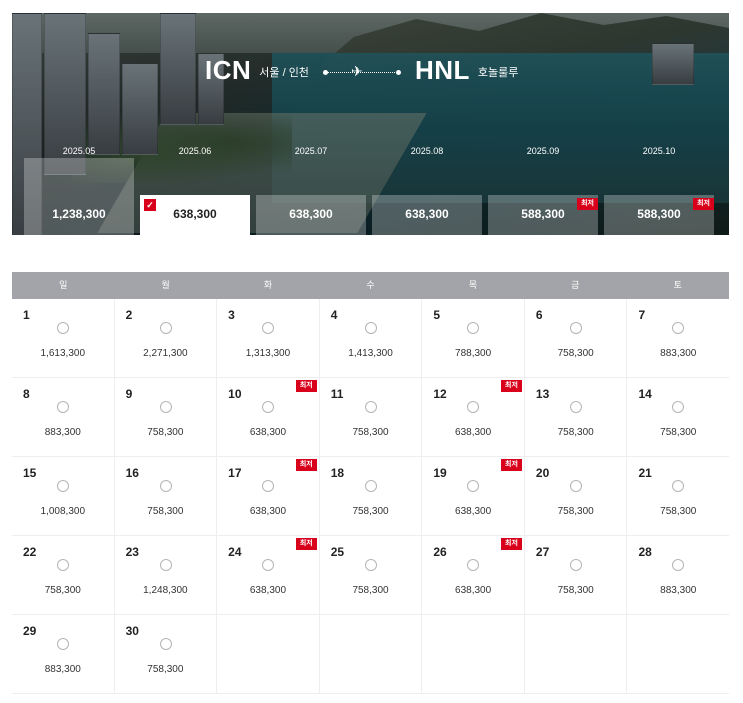 This screenshot has width=743, height=703. What do you see at coordinates (371, 338) in the screenshot?
I see `calendar-day-cell: 4 1,413,300` at bounding box center [371, 338].